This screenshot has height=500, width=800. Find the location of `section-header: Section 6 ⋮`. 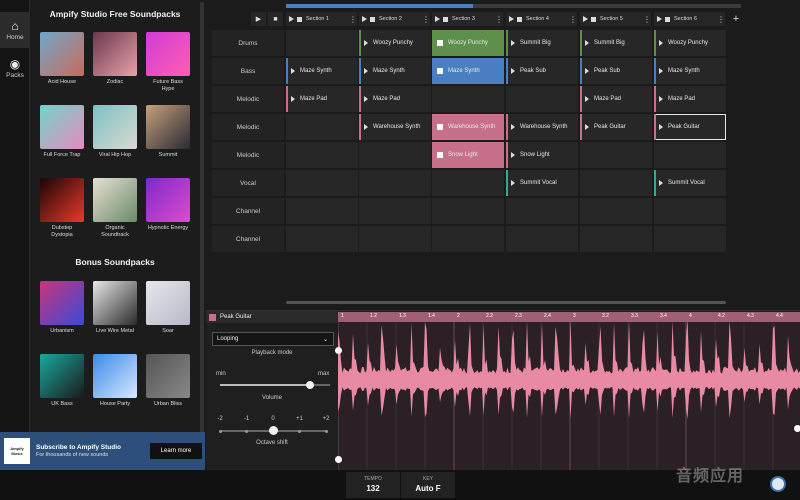

section-header: Section 6 ⋮ is located at coordinates (689, 19).